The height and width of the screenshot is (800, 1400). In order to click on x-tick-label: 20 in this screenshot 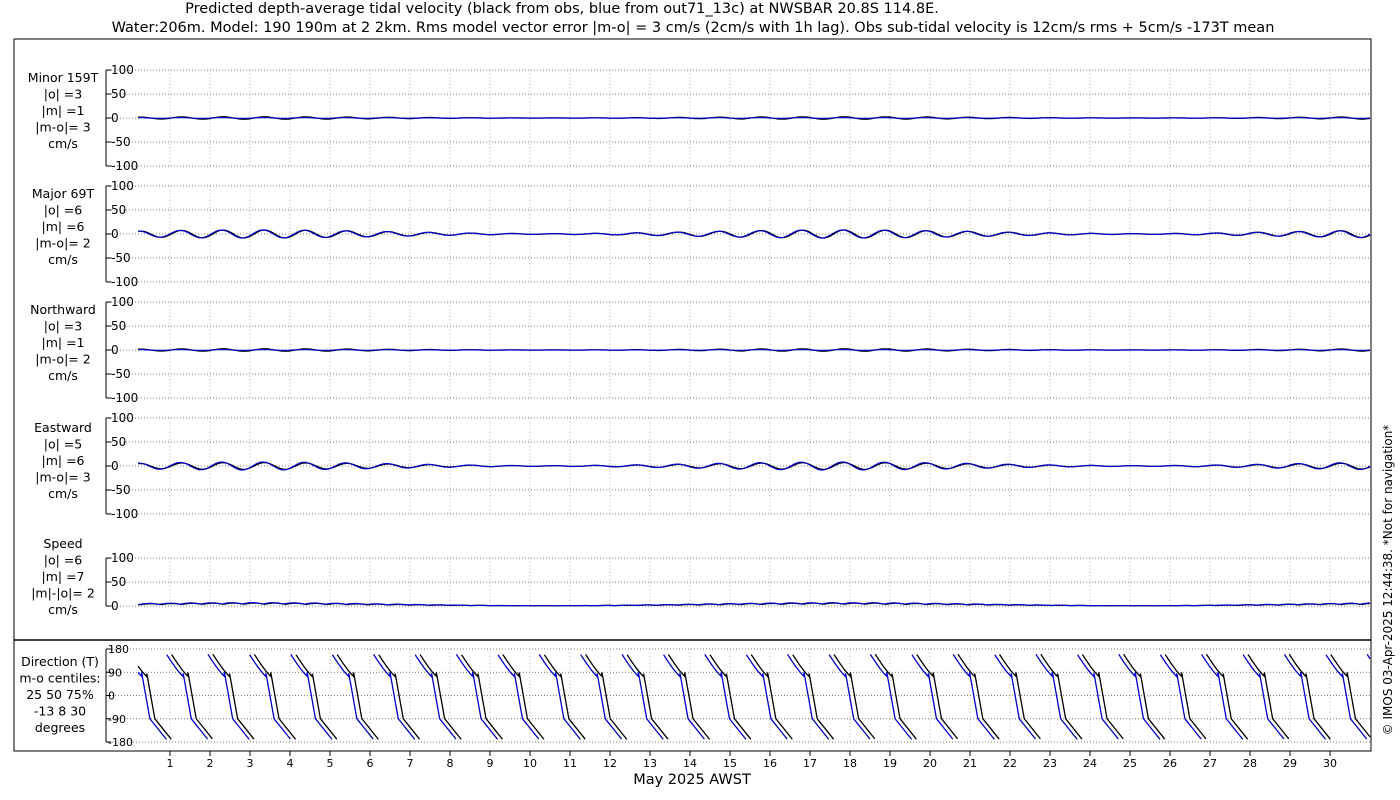, I will do `click(930, 763)`.